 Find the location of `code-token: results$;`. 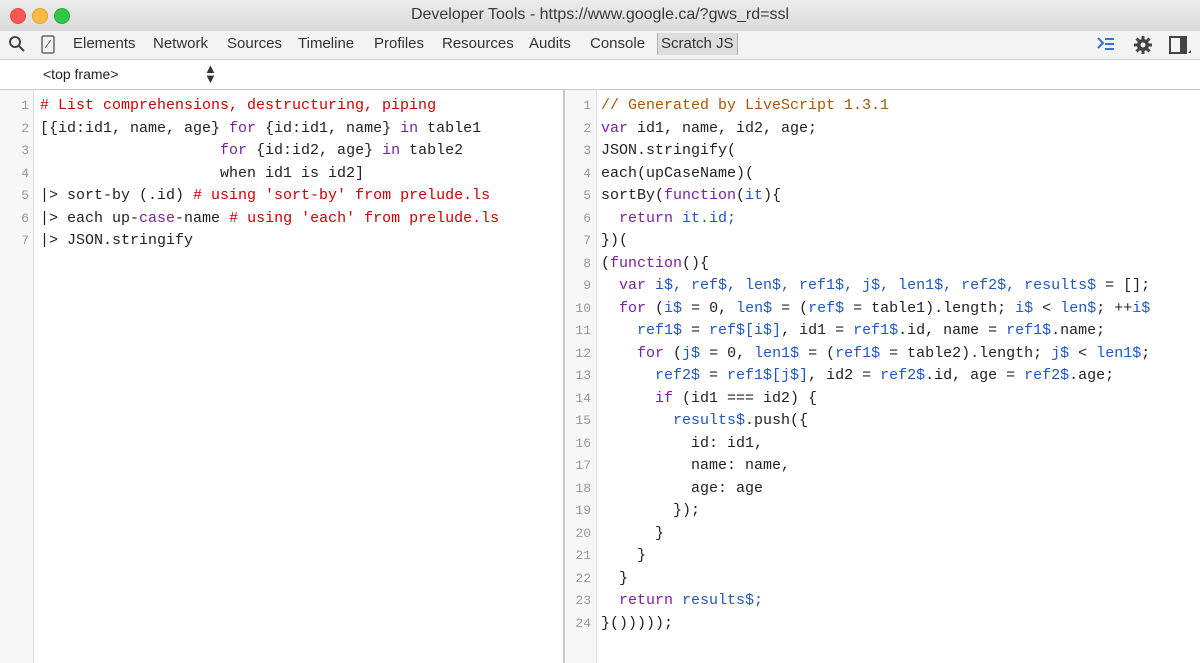

code-token: results$; is located at coordinates (718, 600).